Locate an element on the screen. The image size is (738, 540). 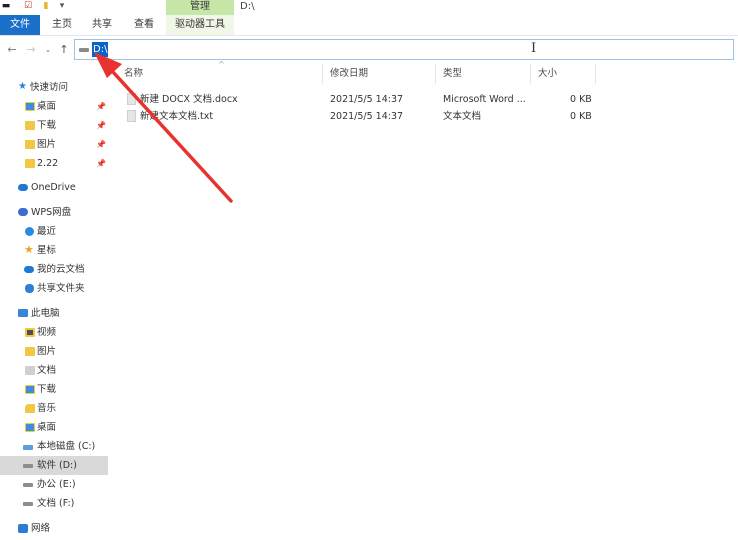
column-header-name: 名称 is located at coordinates (133, 74).